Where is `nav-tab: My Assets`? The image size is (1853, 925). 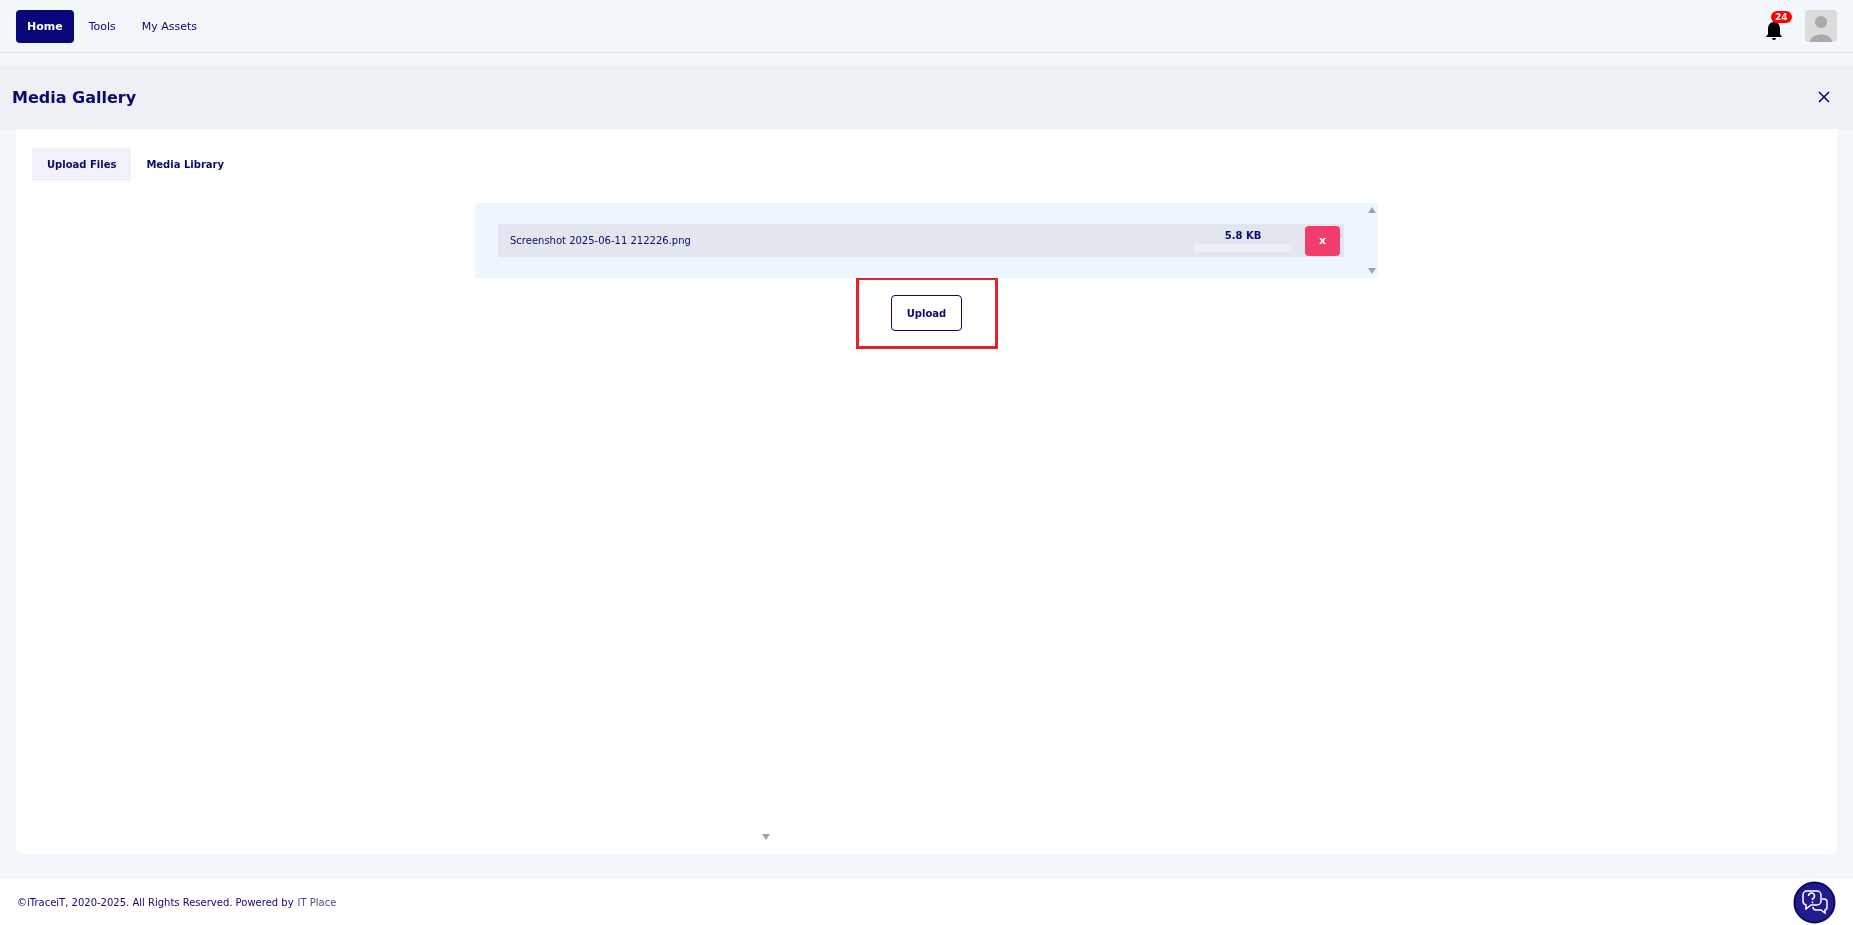 nav-tab: My Assets is located at coordinates (169, 26).